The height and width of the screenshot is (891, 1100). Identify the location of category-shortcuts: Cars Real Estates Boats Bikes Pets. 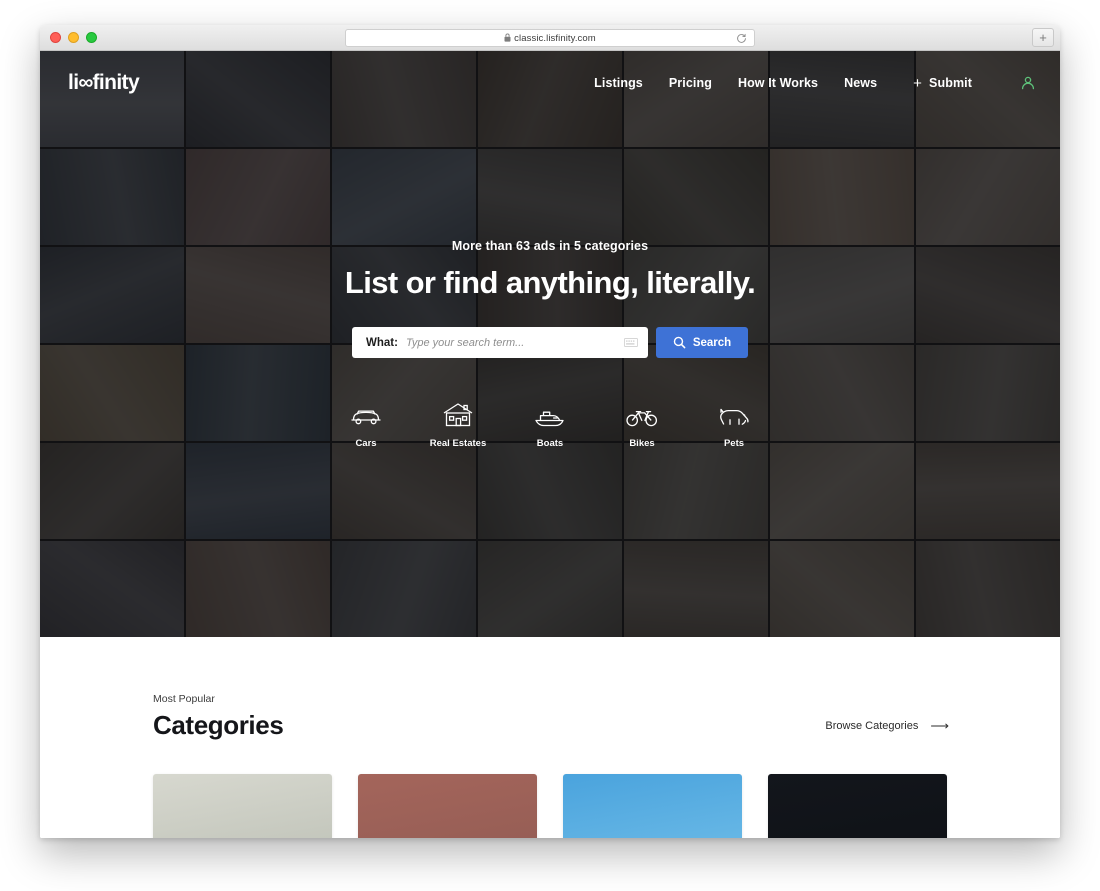
(550, 425).